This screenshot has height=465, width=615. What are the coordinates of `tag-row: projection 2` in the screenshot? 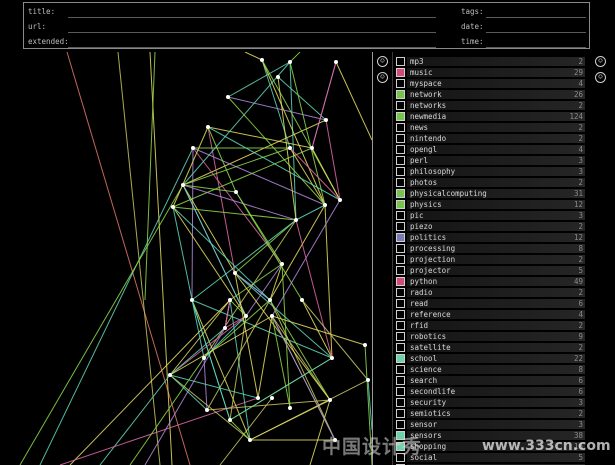 It's located at (491, 259).